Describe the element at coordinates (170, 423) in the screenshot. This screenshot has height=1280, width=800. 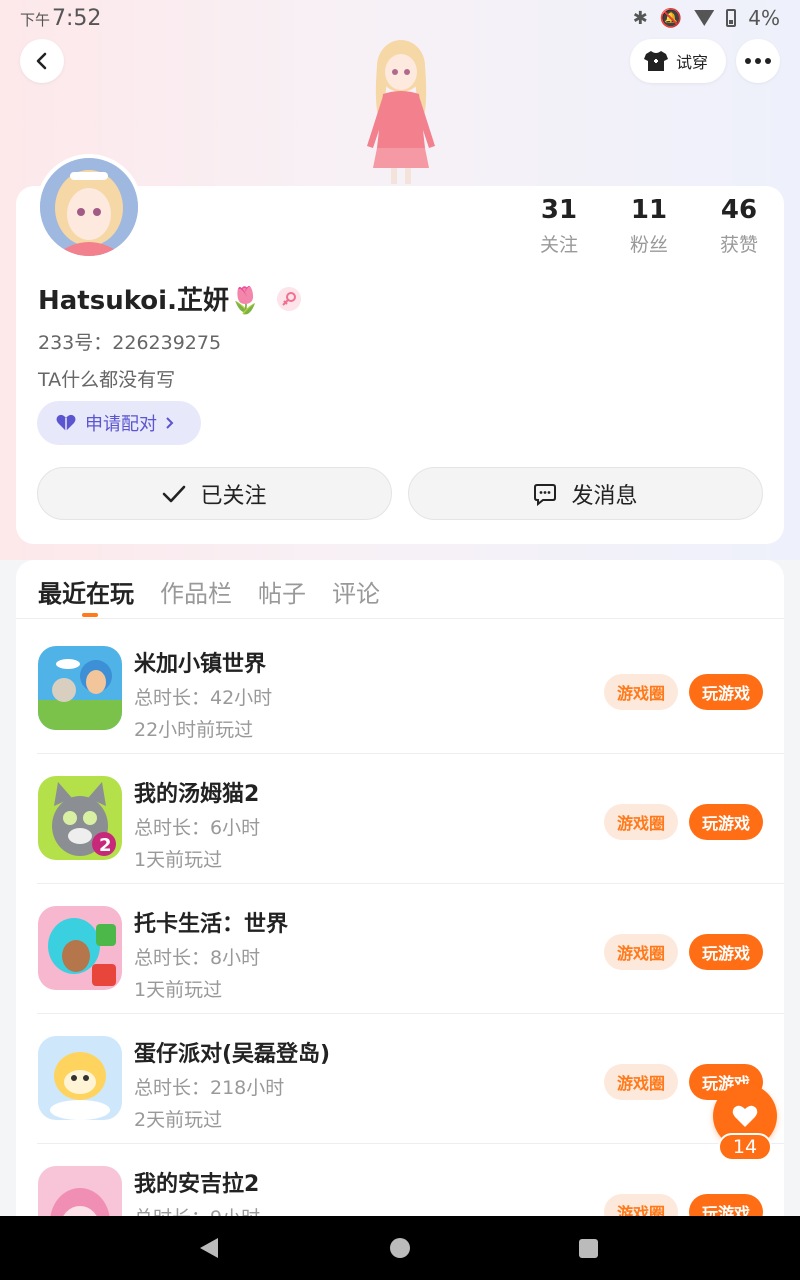
I see `chevron-right-icon` at that location.